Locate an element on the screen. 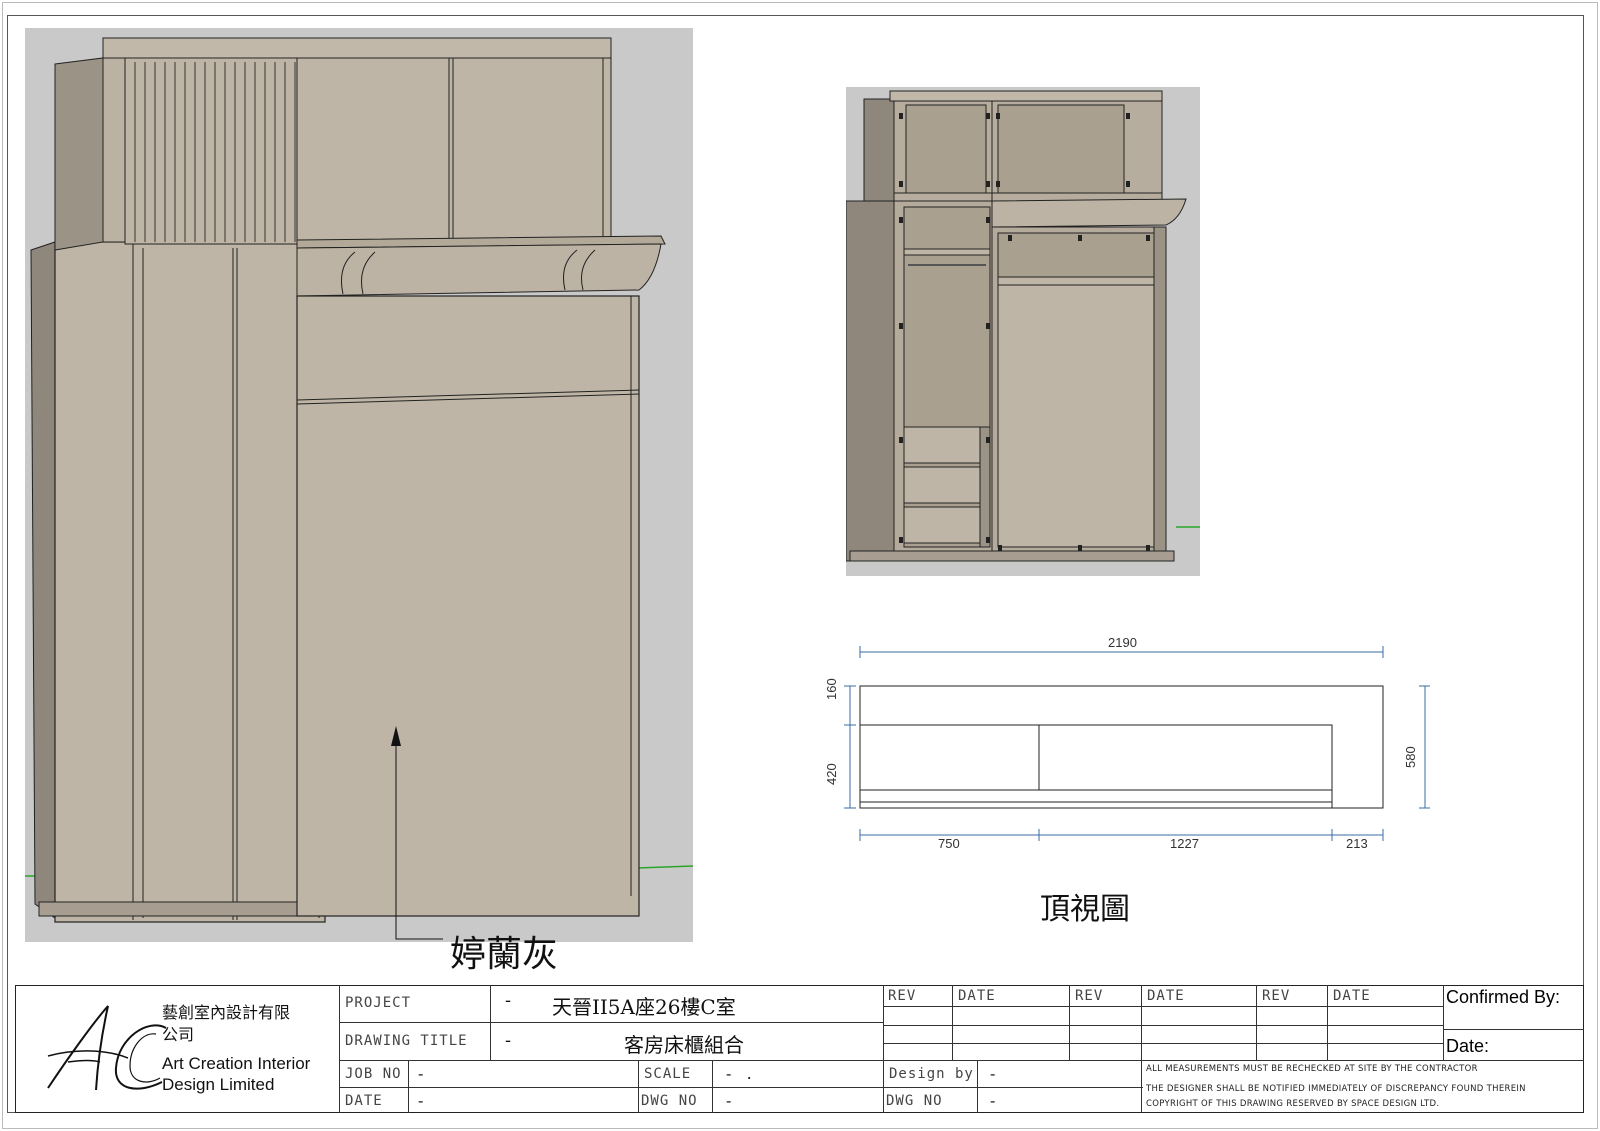  dim-overall-depth: 580 is located at coordinates (1410, 757).